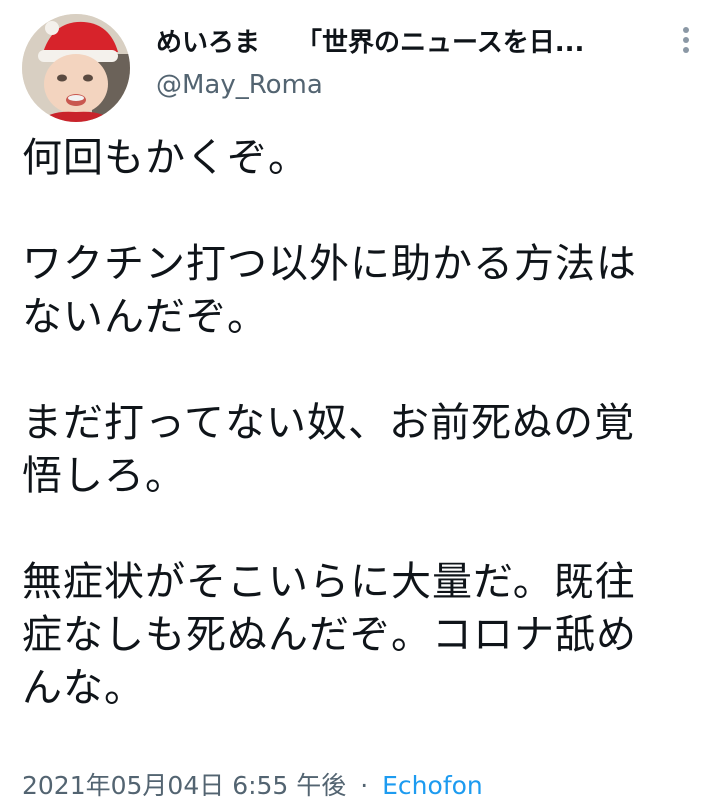 This screenshot has height=802, width=720. What do you see at coordinates (184, 785) in the screenshot?
I see `timestamp: 2021年05月04日 6:55 午後` at bounding box center [184, 785].